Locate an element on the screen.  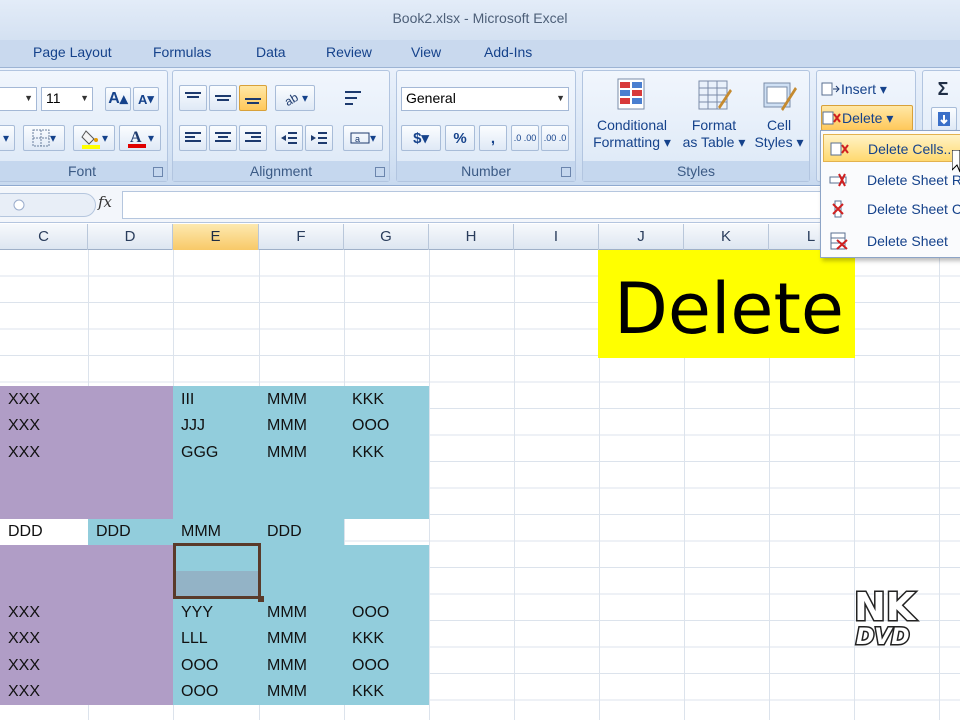
number-dialog-launcher is located at coordinates (566, 172).